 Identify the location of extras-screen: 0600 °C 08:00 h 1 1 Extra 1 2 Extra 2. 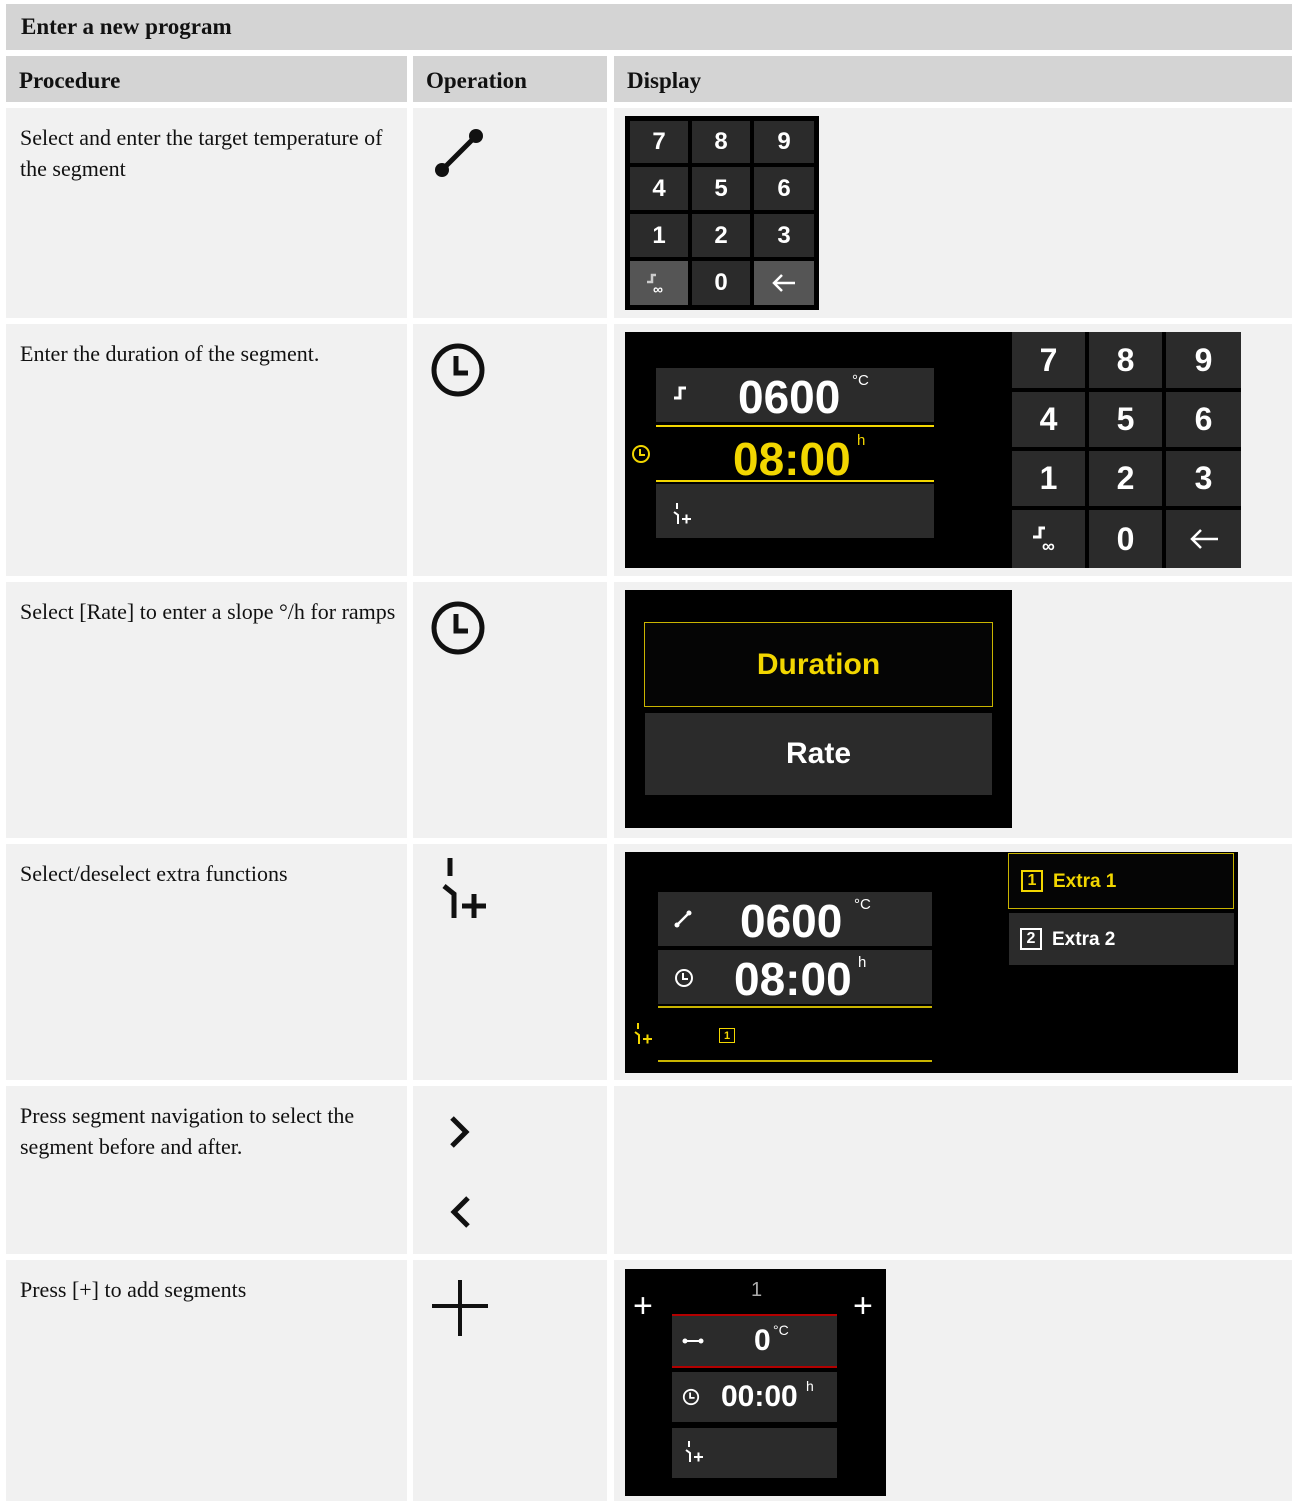
(931, 962).